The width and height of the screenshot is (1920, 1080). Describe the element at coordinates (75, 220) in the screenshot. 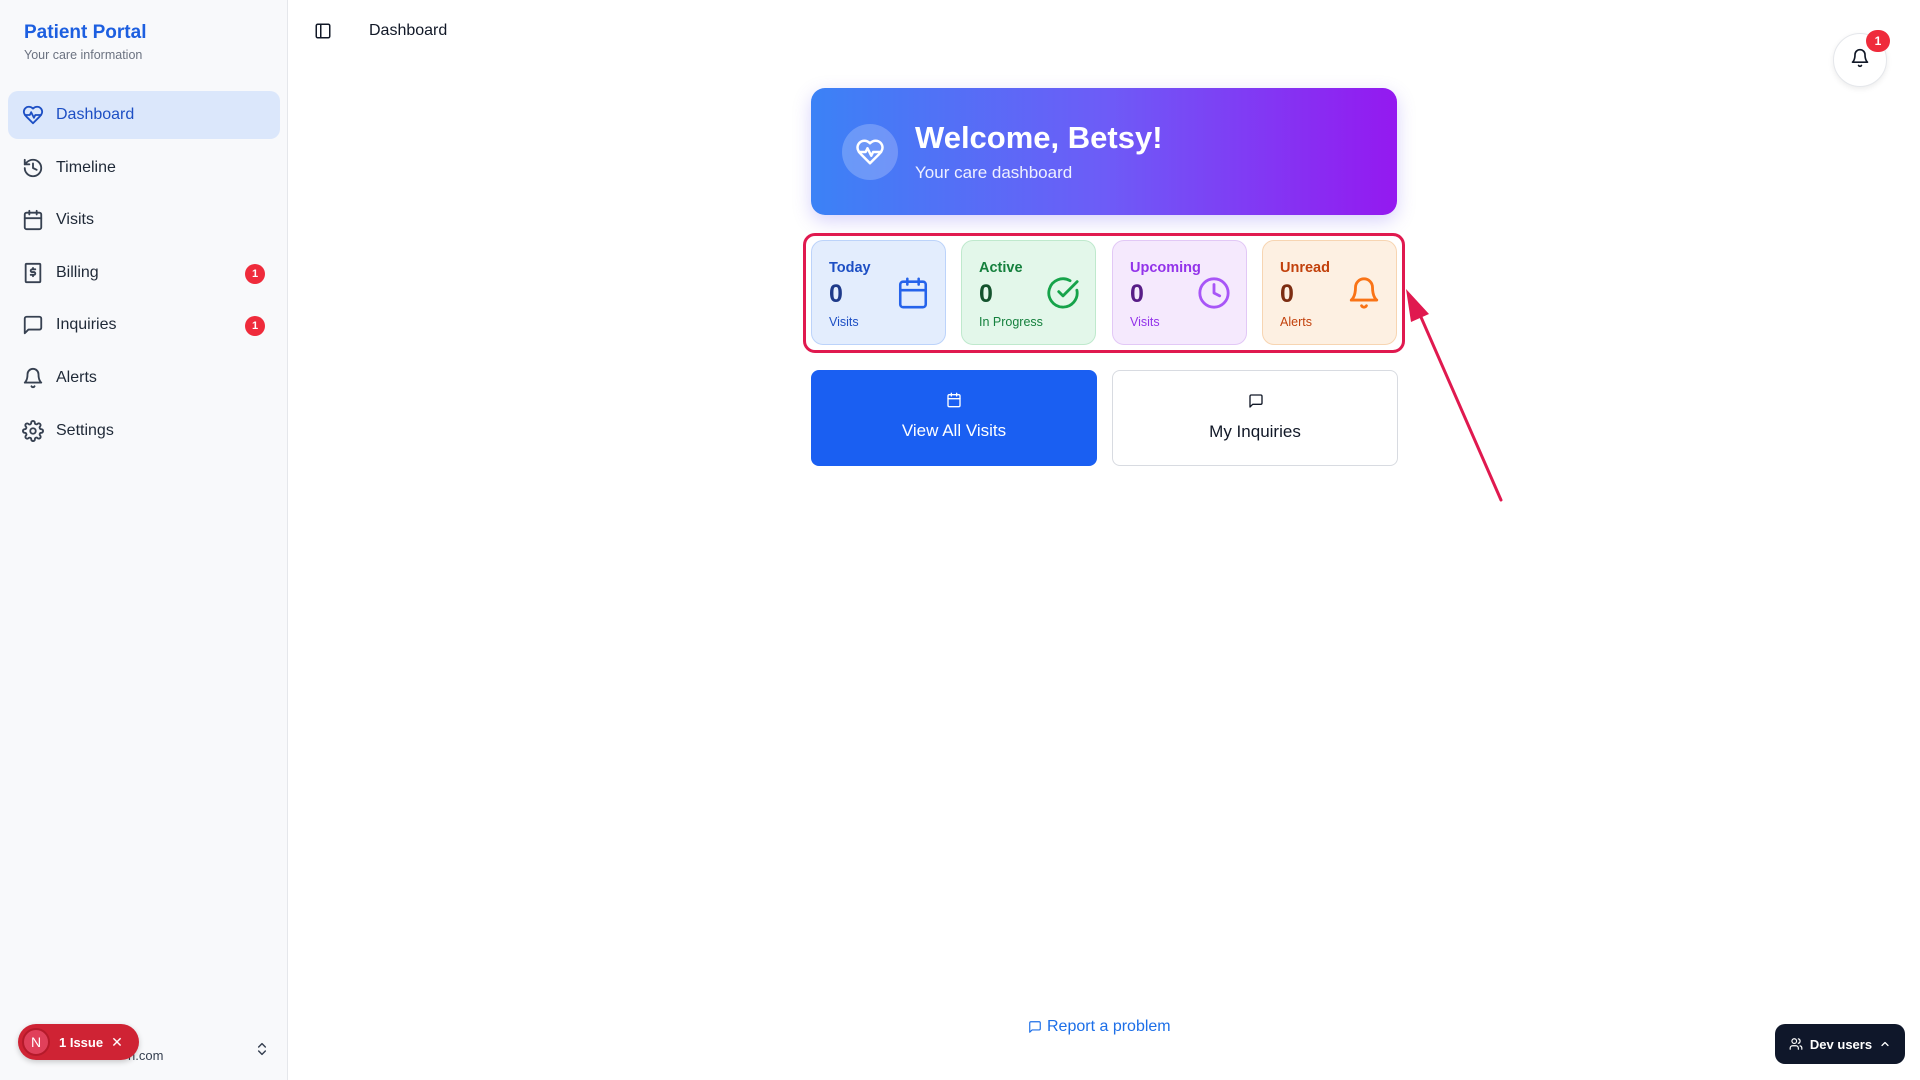

I see `sidebar-item-label: Visits` at that location.